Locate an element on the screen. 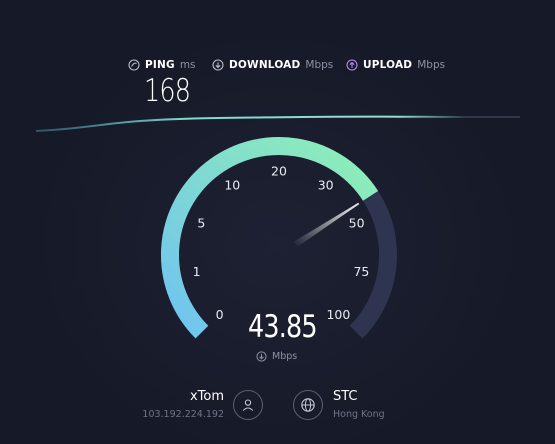  gauge-tick-label: 75 is located at coordinates (361, 271).